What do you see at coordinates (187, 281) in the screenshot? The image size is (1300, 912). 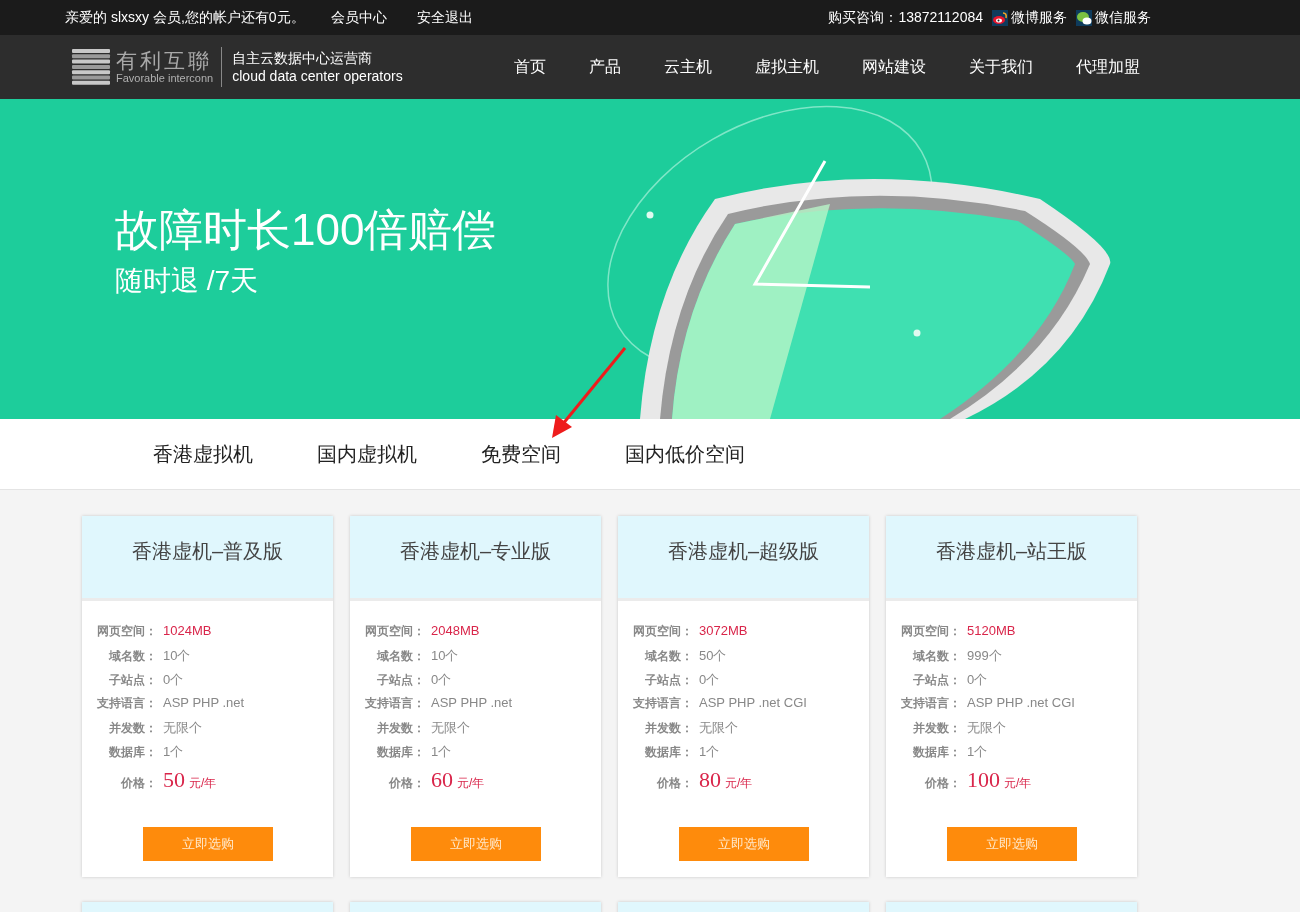 I see `banner-subtitle: 随时退 /7天` at bounding box center [187, 281].